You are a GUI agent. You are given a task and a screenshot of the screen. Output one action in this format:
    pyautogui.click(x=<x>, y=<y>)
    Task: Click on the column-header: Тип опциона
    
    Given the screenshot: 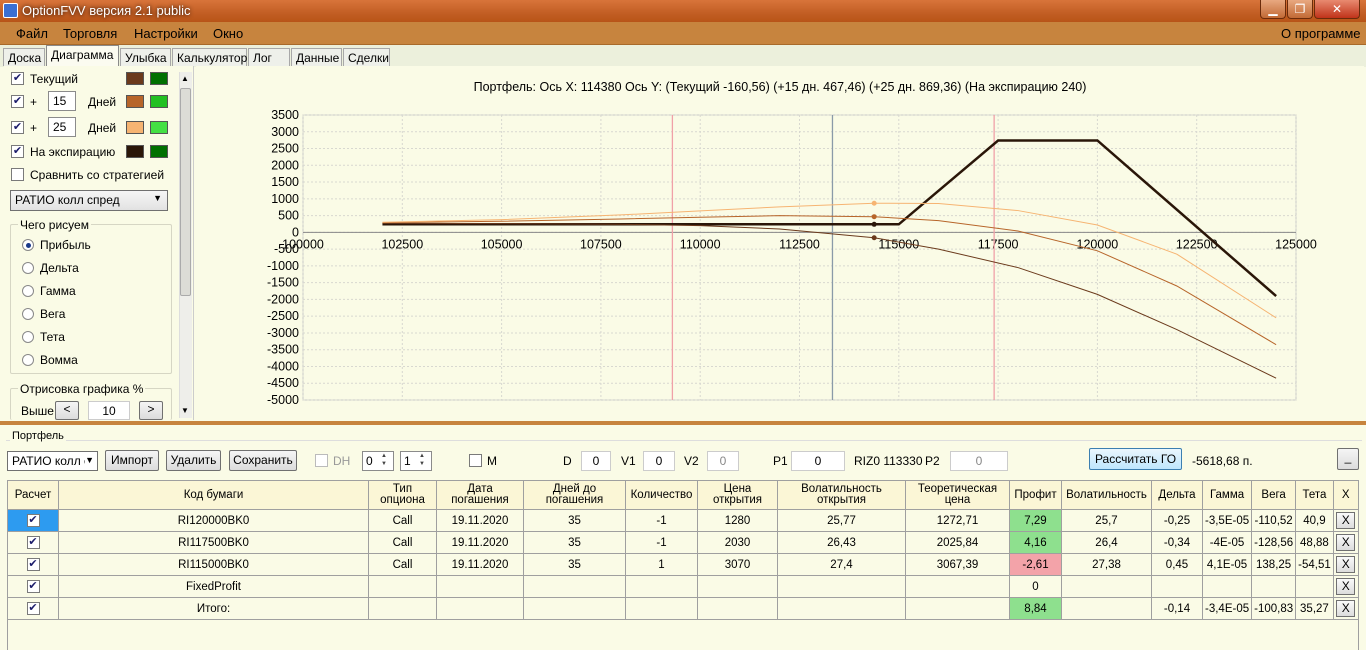 What is the action you would take?
    pyautogui.click(x=402, y=495)
    